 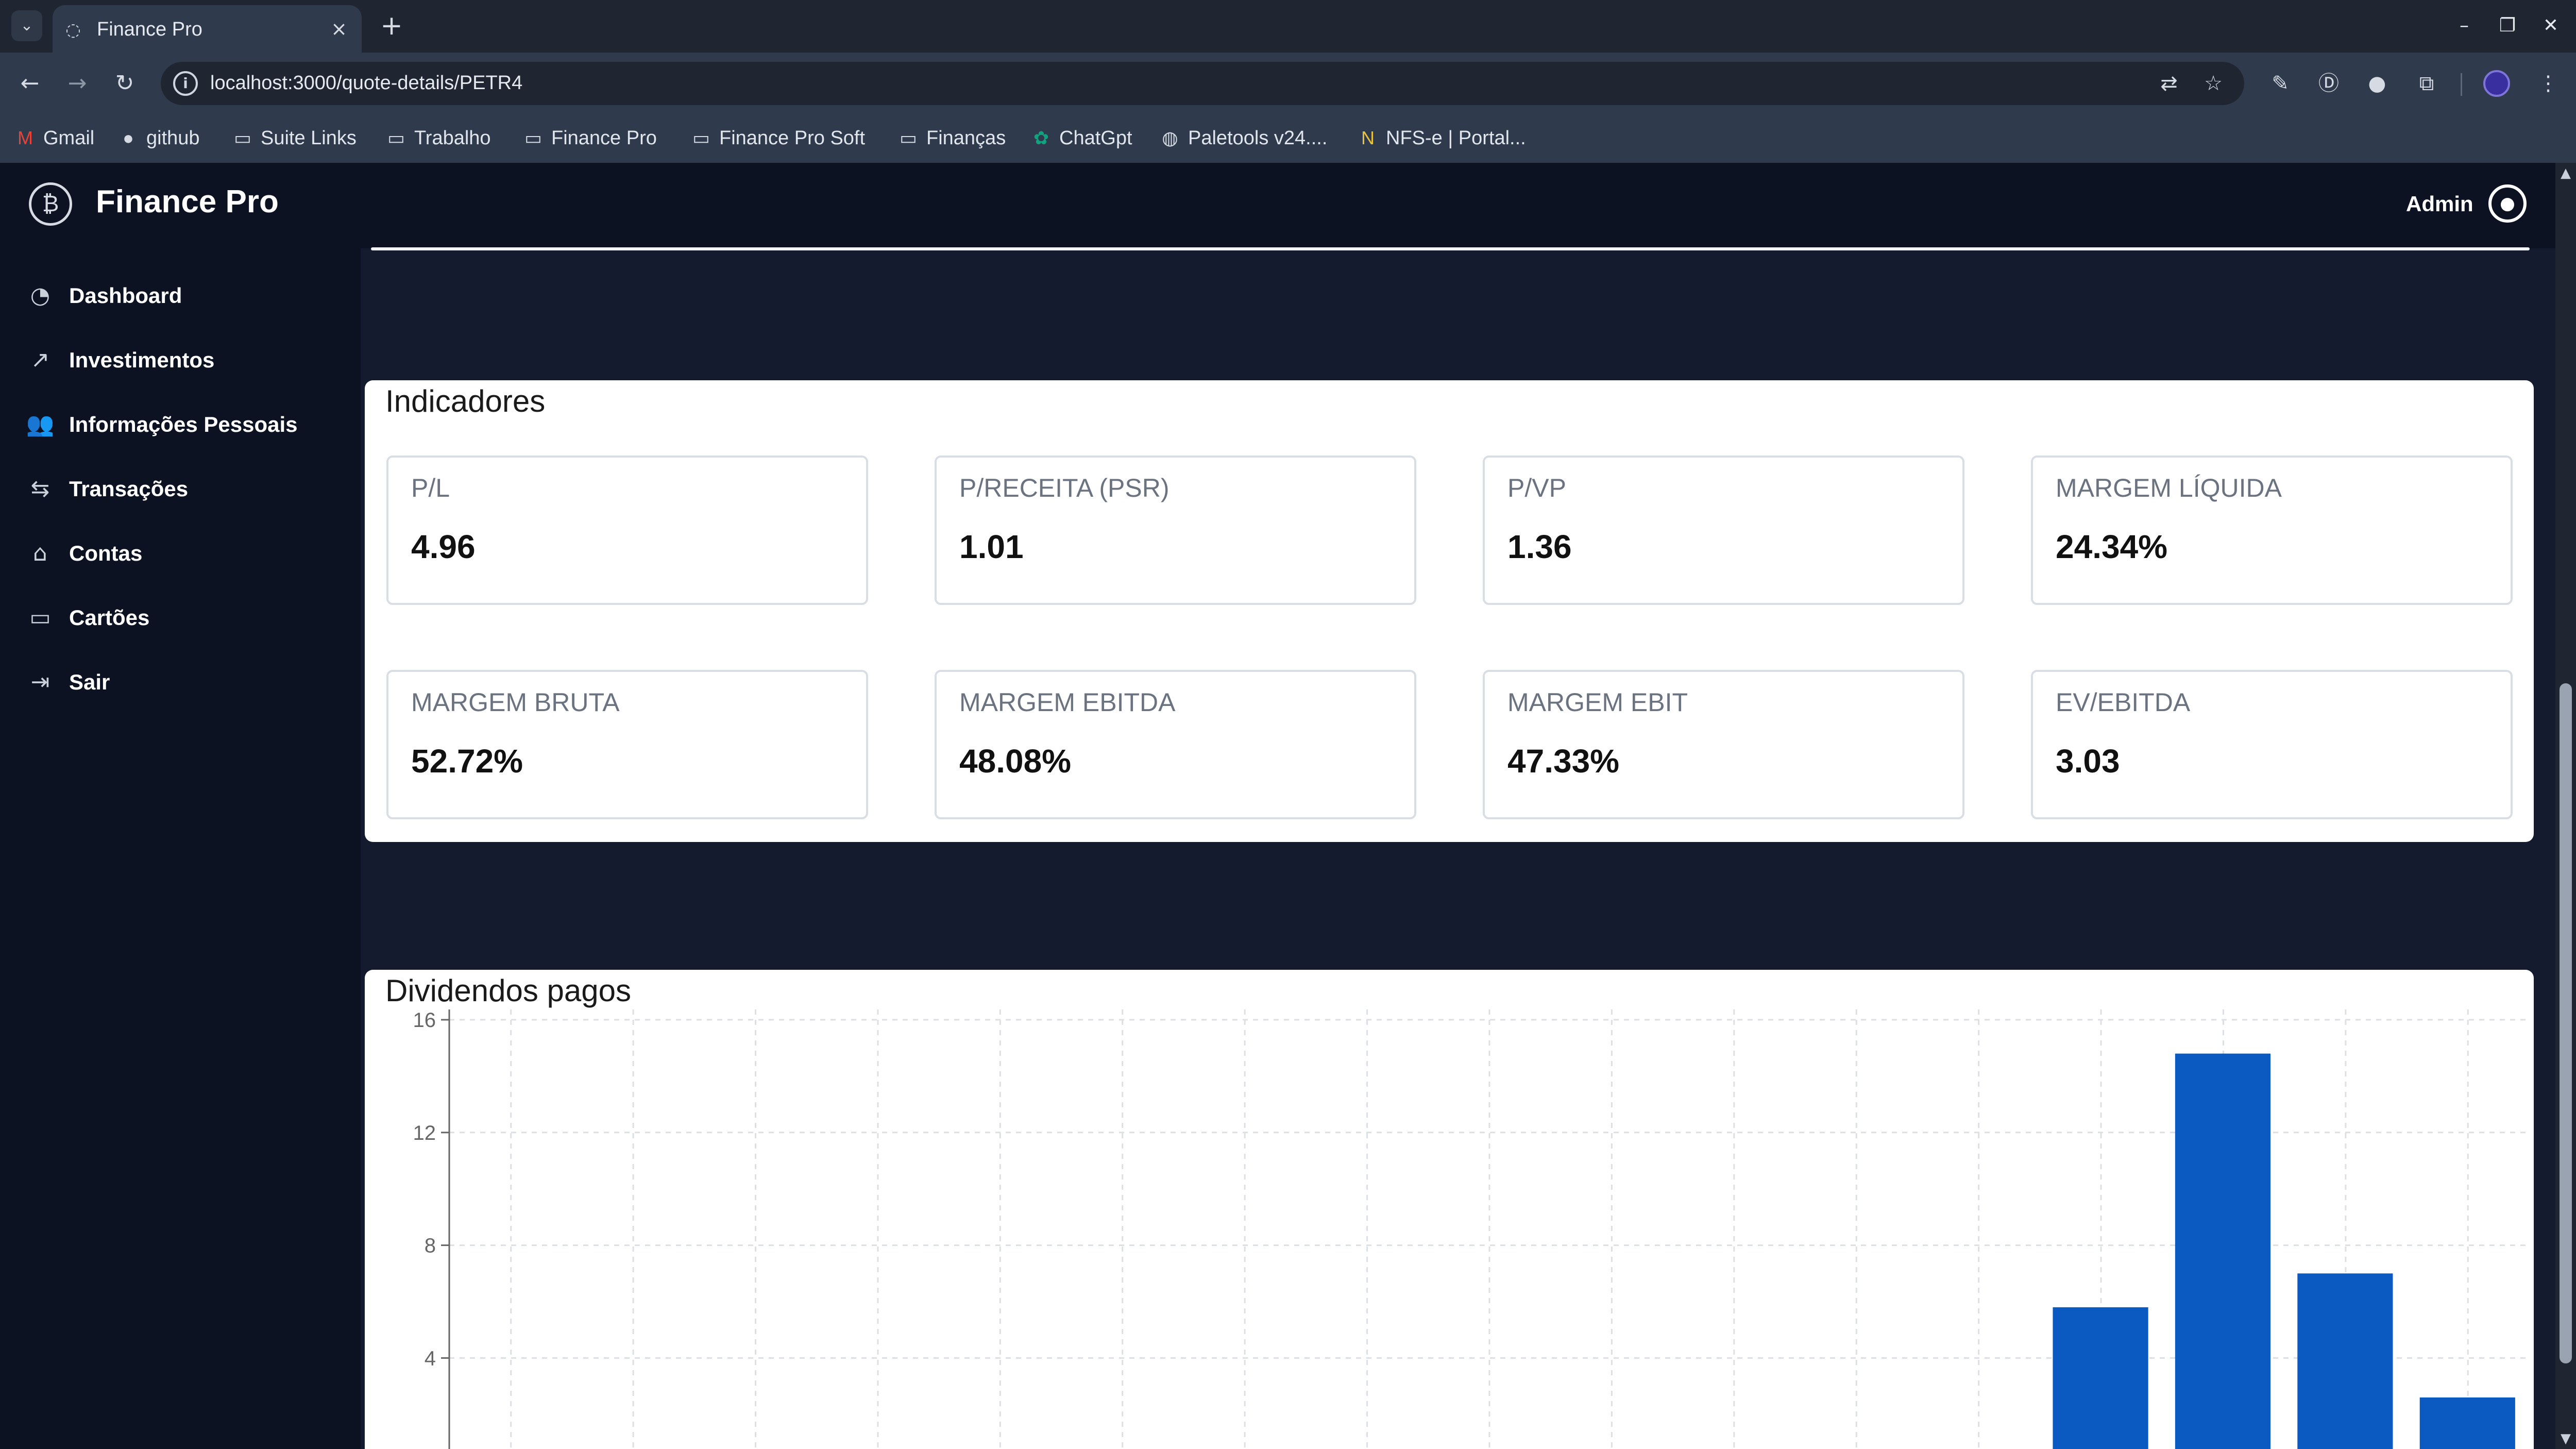 What do you see at coordinates (2464, 25) in the screenshot?
I see `minimize-window-icon: –` at bounding box center [2464, 25].